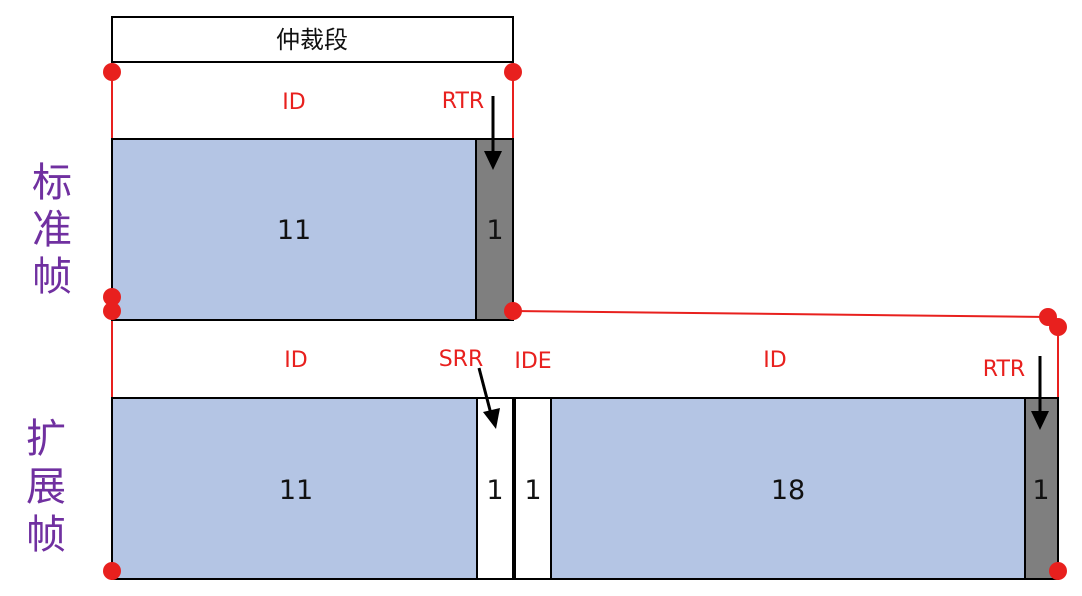 The height and width of the screenshot is (596, 1082). Describe the element at coordinates (494, 490) in the screenshot. I see `ext-srr-bits: 1` at that location.